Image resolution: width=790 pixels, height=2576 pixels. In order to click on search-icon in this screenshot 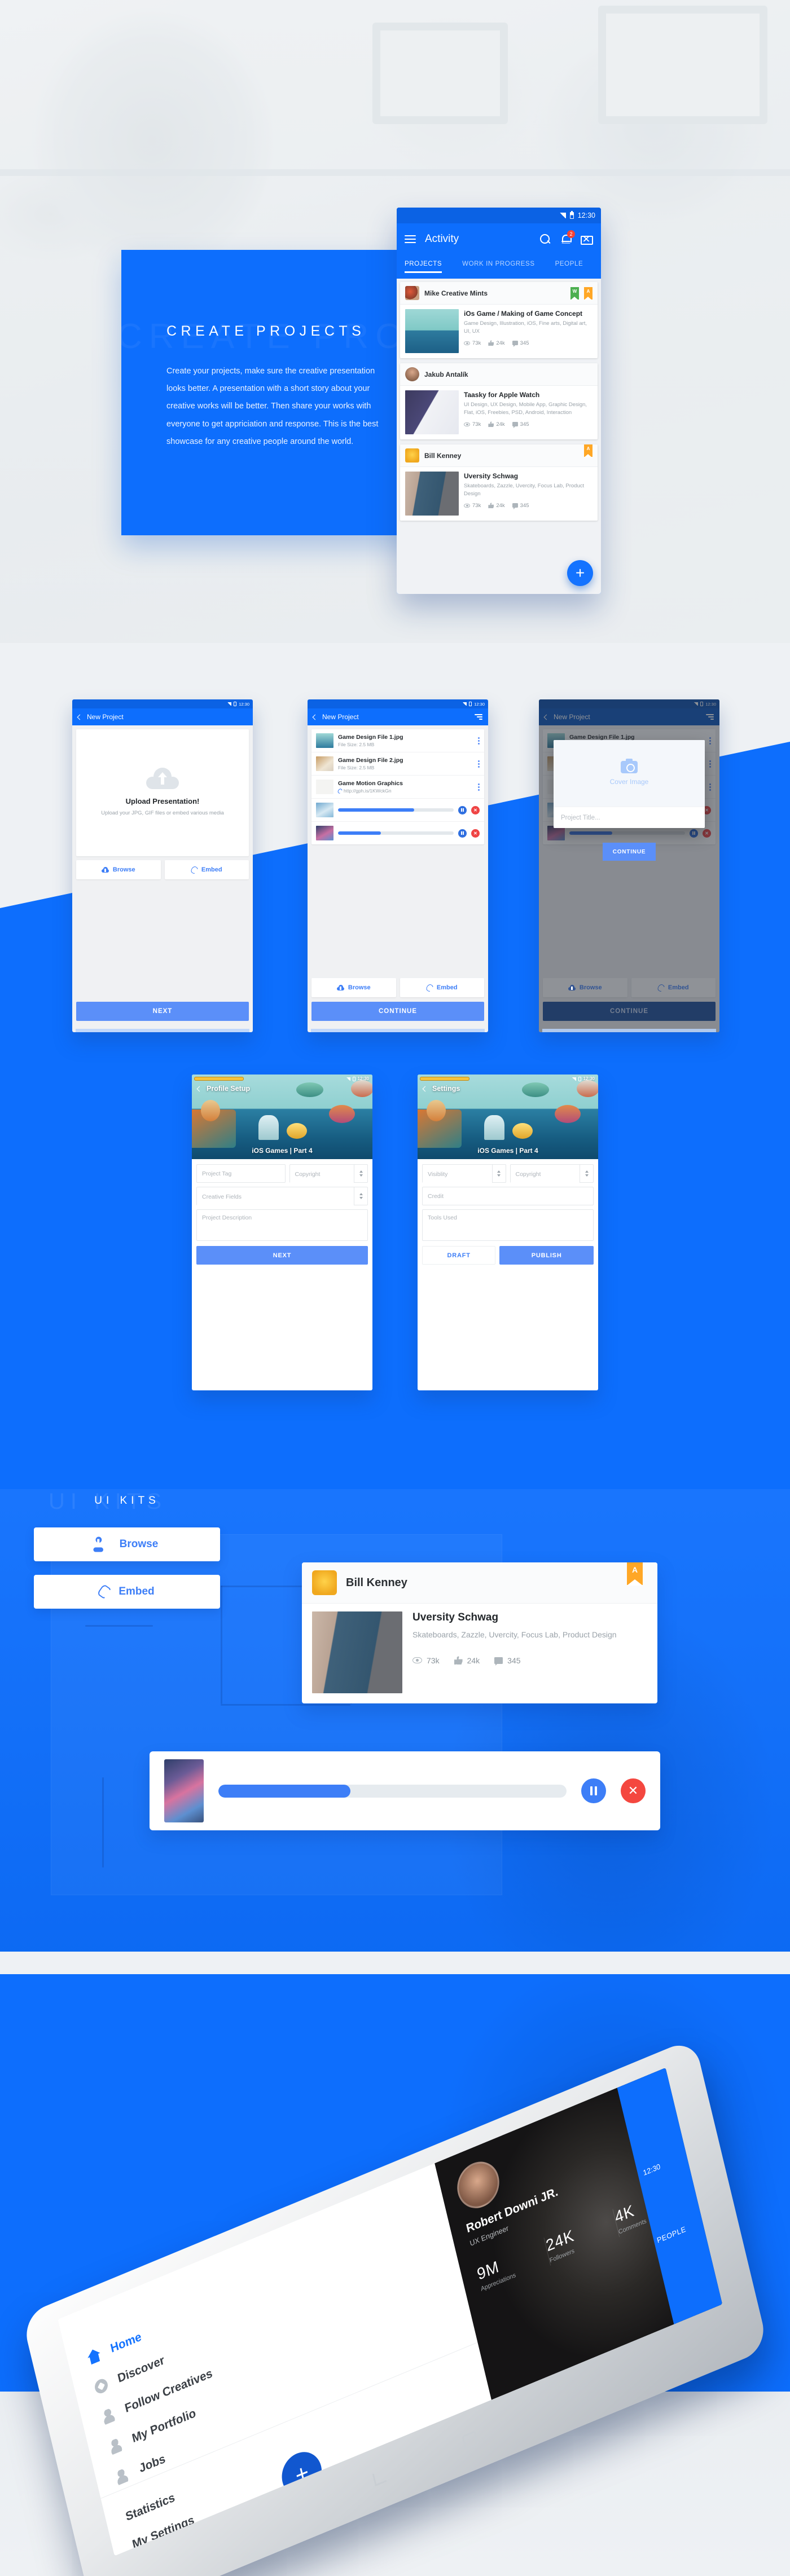, I will do `click(545, 239)`.